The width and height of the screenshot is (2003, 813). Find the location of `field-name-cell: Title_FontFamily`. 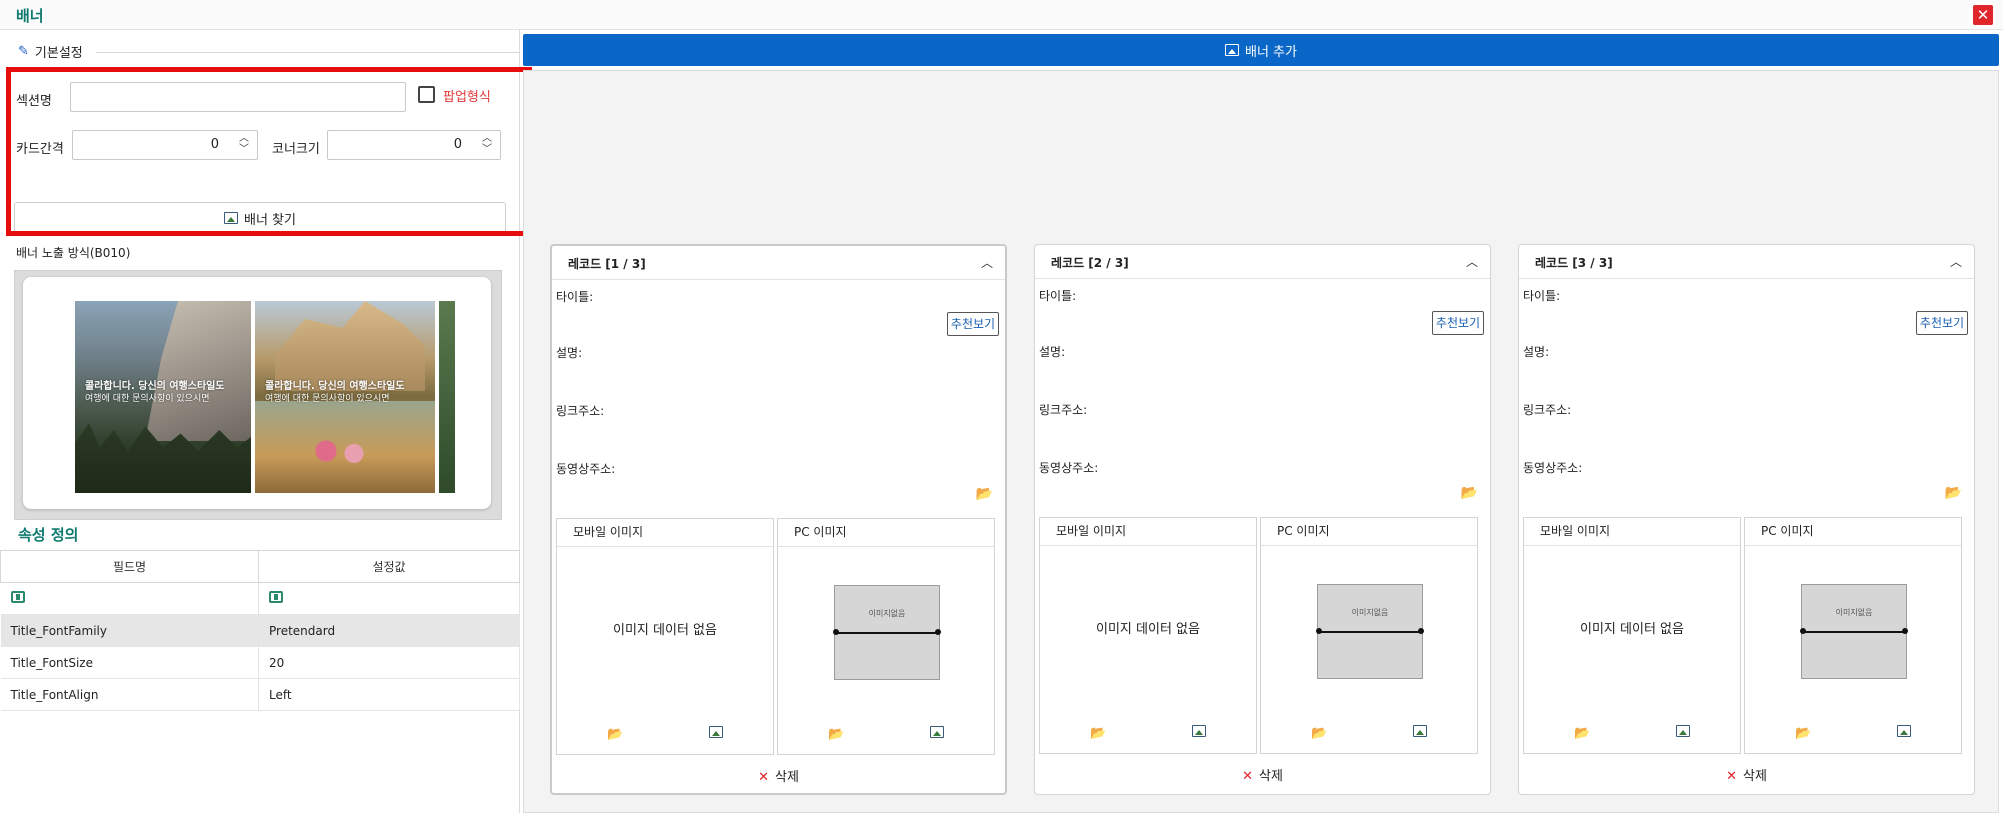

field-name-cell: Title_FontFamily is located at coordinates (129, 630).